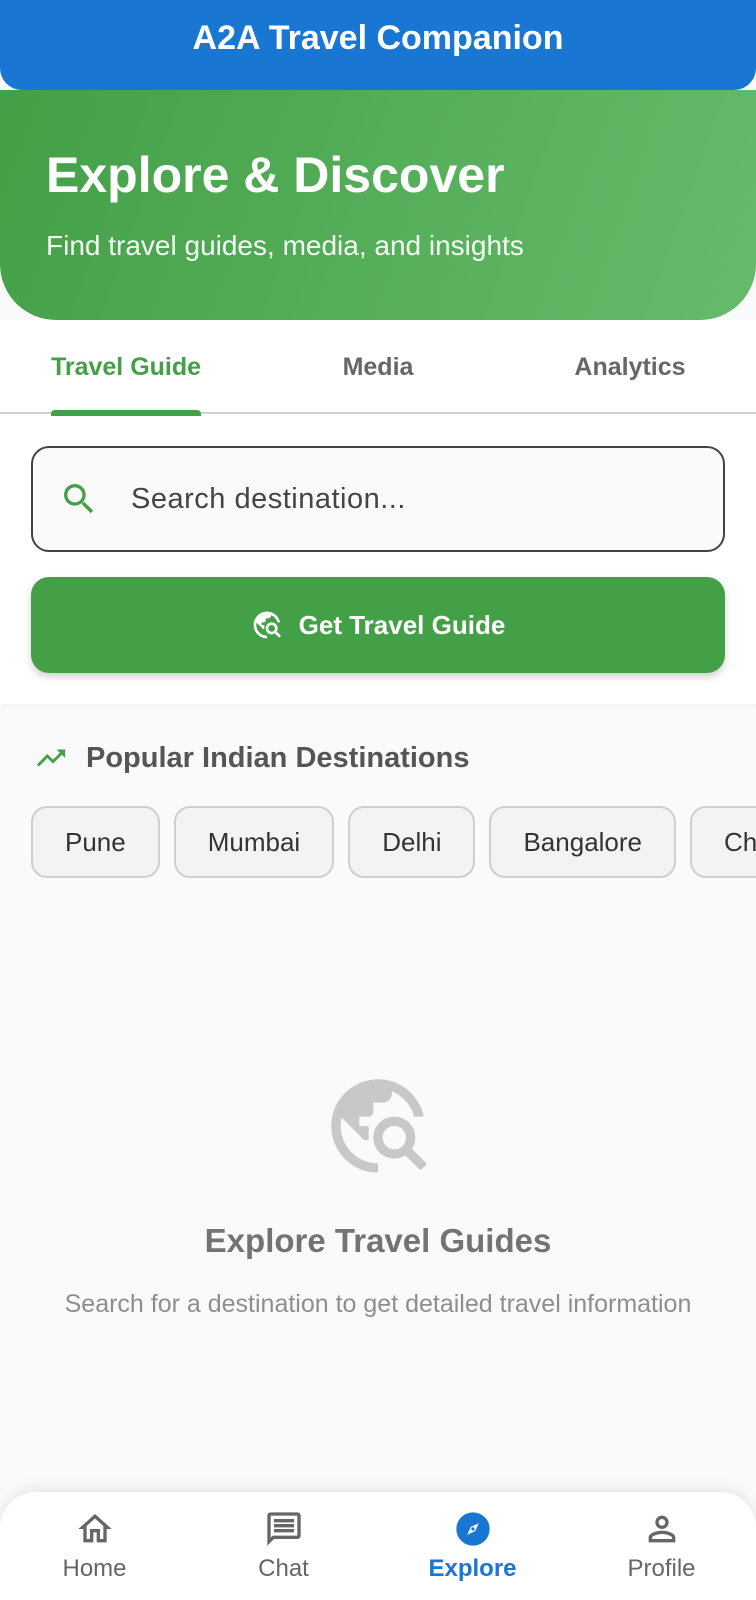 The height and width of the screenshot is (1600, 756). What do you see at coordinates (378, 1240) in the screenshot?
I see `empty-state-title: Explore Travel Guides` at bounding box center [378, 1240].